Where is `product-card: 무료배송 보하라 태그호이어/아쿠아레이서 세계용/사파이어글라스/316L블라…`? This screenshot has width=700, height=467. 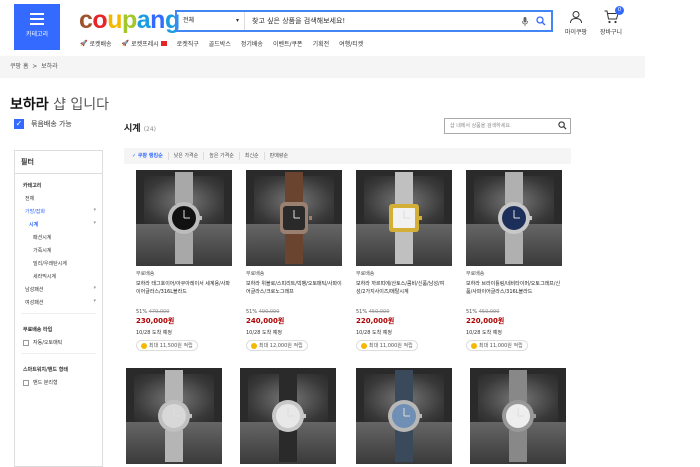
product-card: 무료배송 보하라 태그호이어/아쿠아레이서 세계용/사파이어글라스/316L블라… is located at coordinates (184, 260).